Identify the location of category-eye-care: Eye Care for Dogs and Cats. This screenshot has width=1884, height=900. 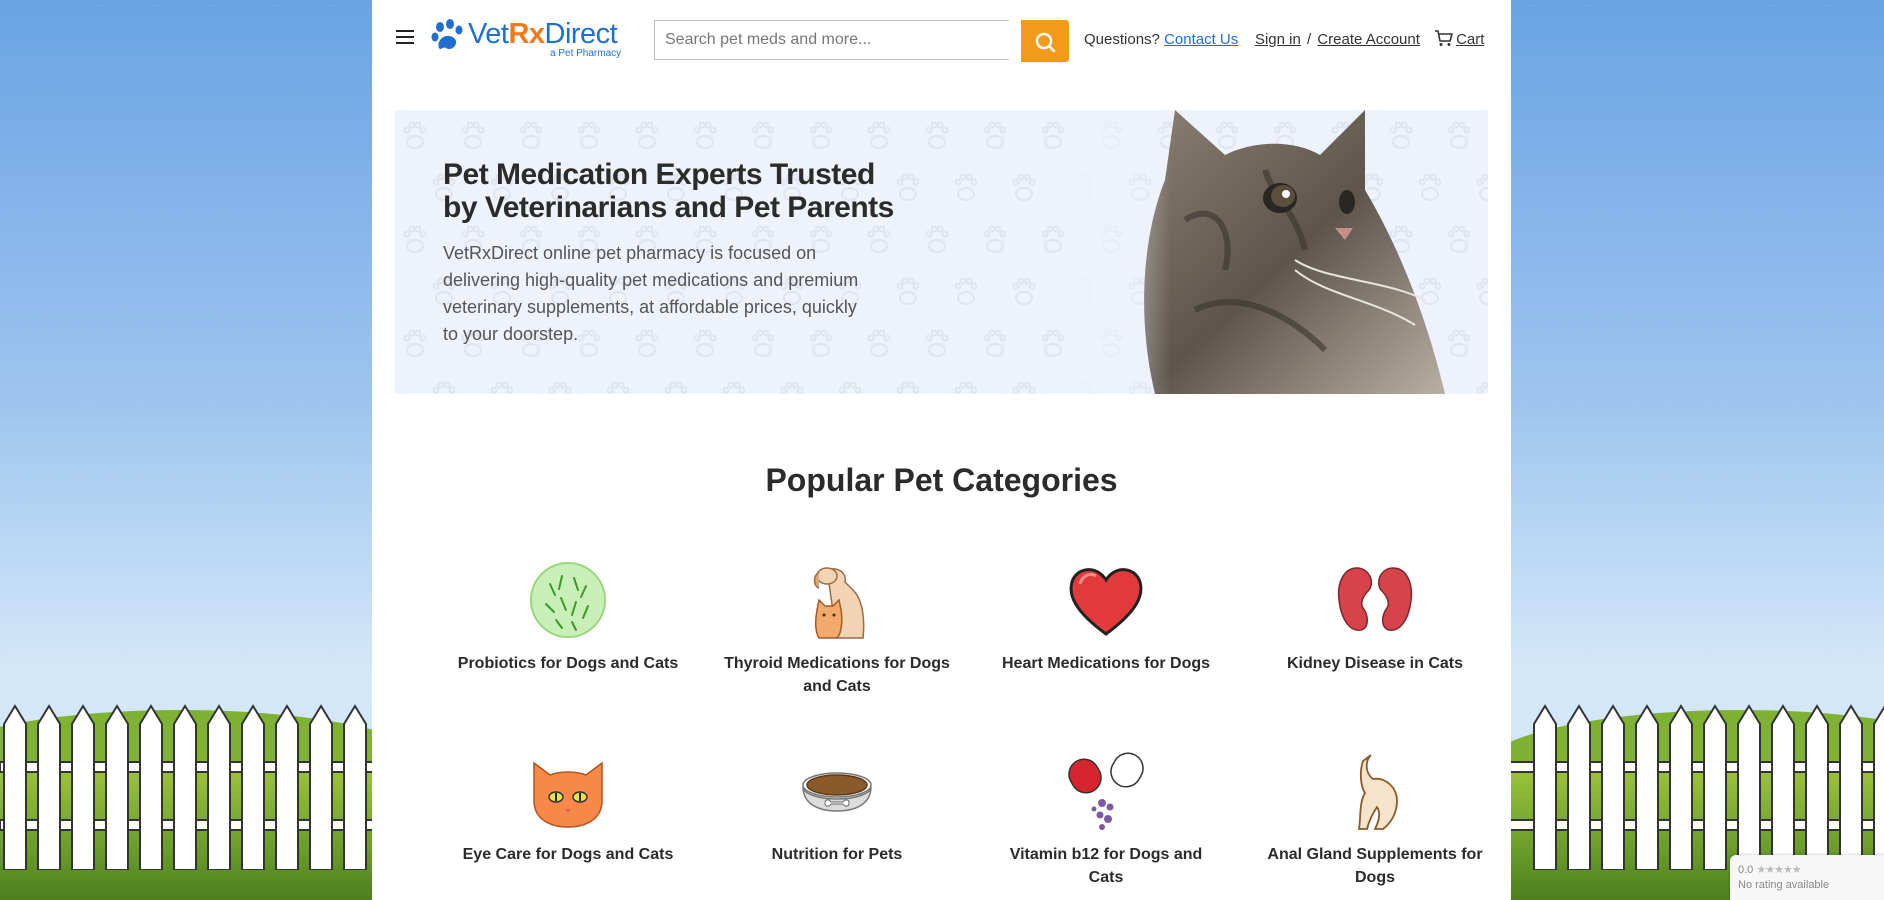
(568, 808).